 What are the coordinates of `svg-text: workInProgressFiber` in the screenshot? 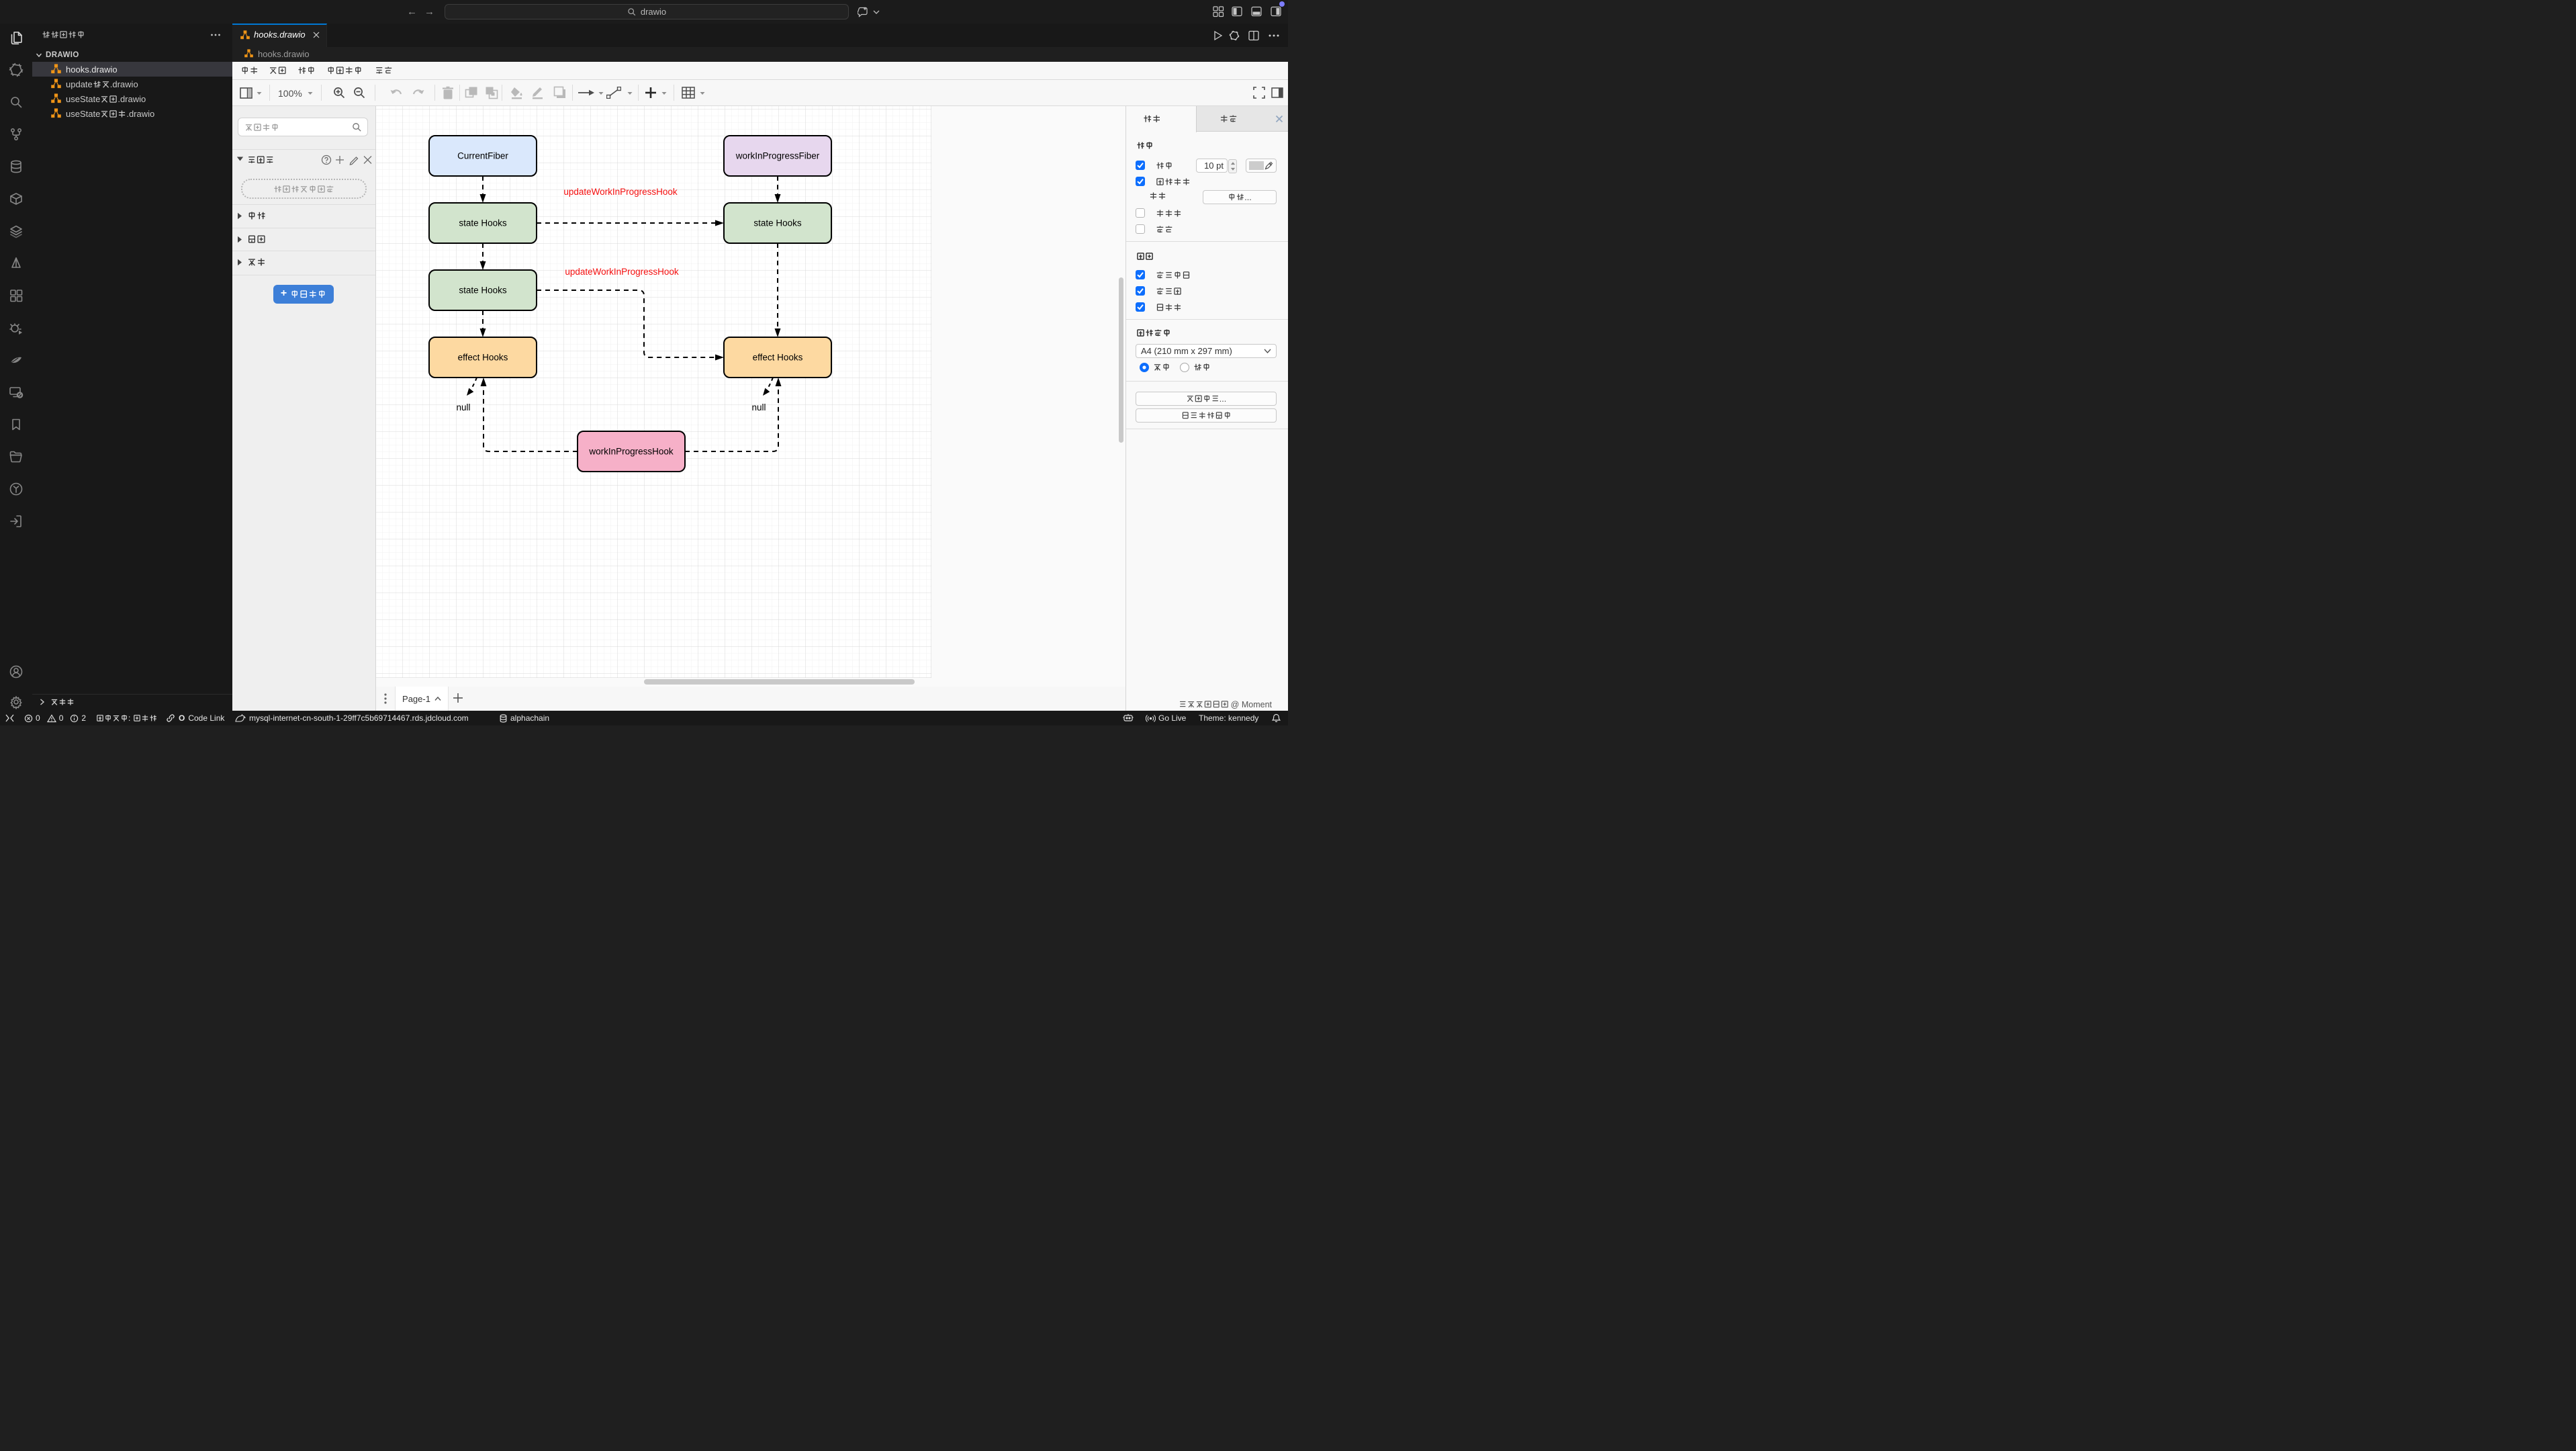 It's located at (777, 156).